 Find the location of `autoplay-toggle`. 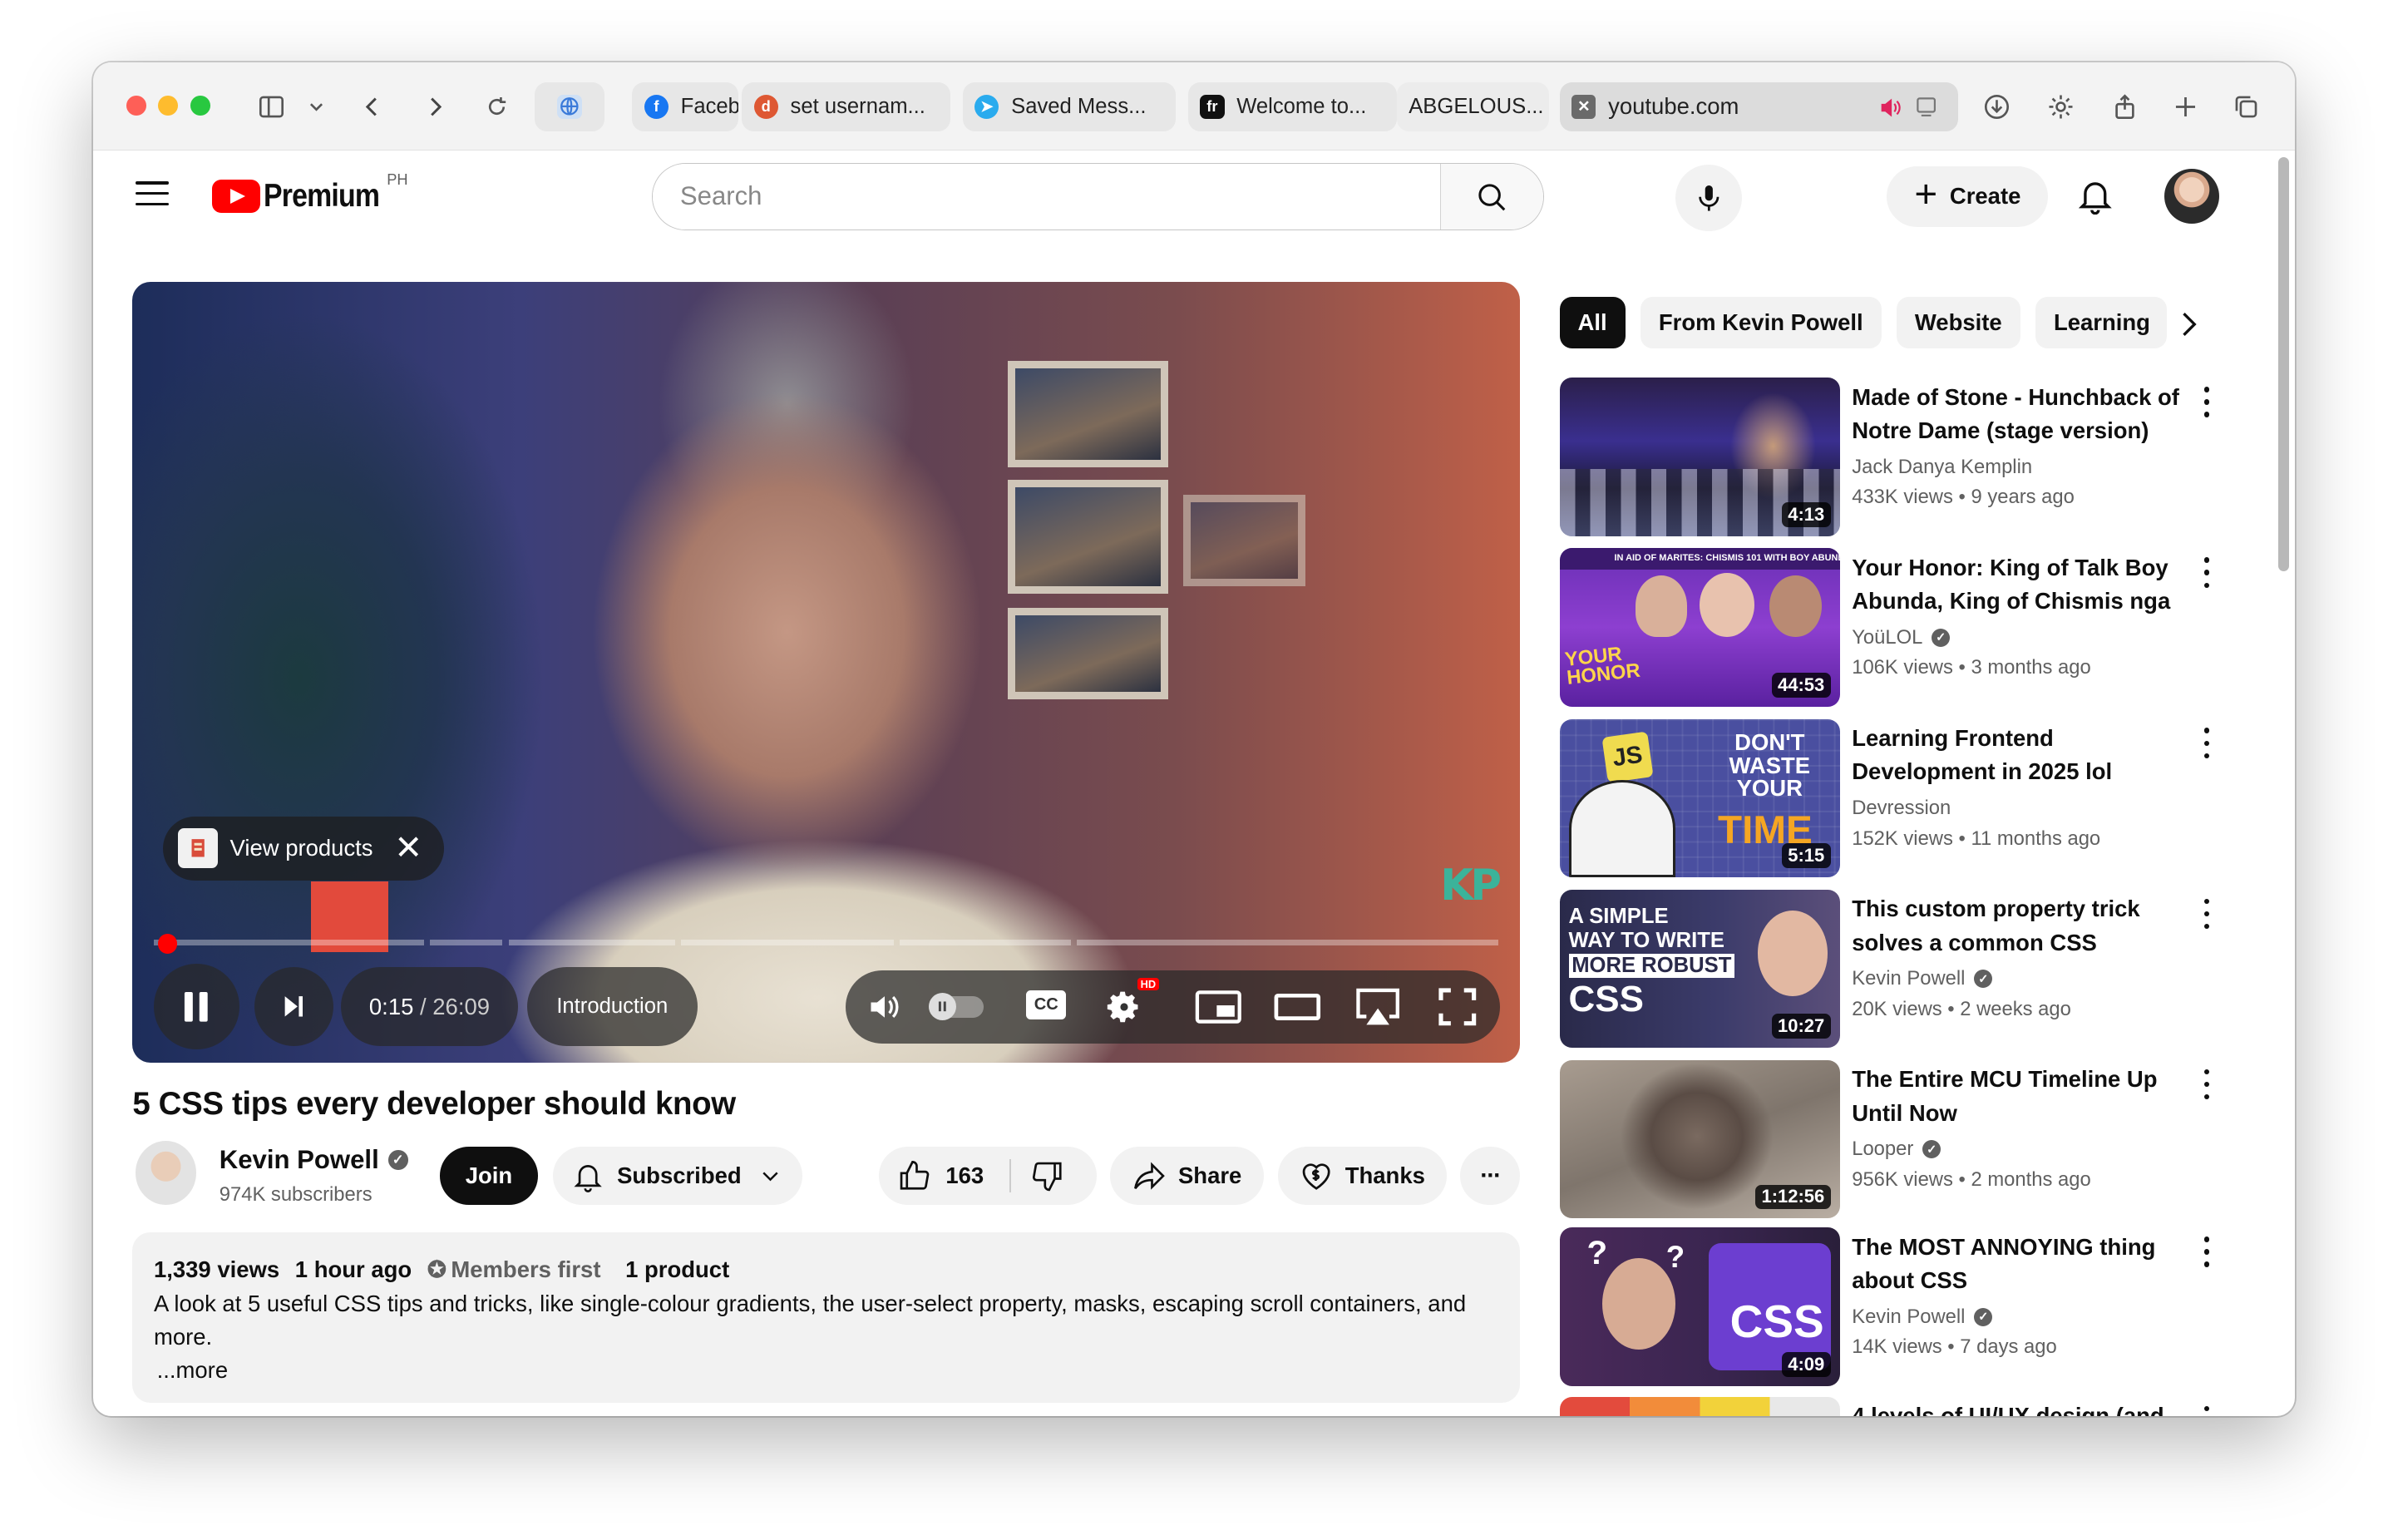

autoplay-toggle is located at coordinates (957, 1007).